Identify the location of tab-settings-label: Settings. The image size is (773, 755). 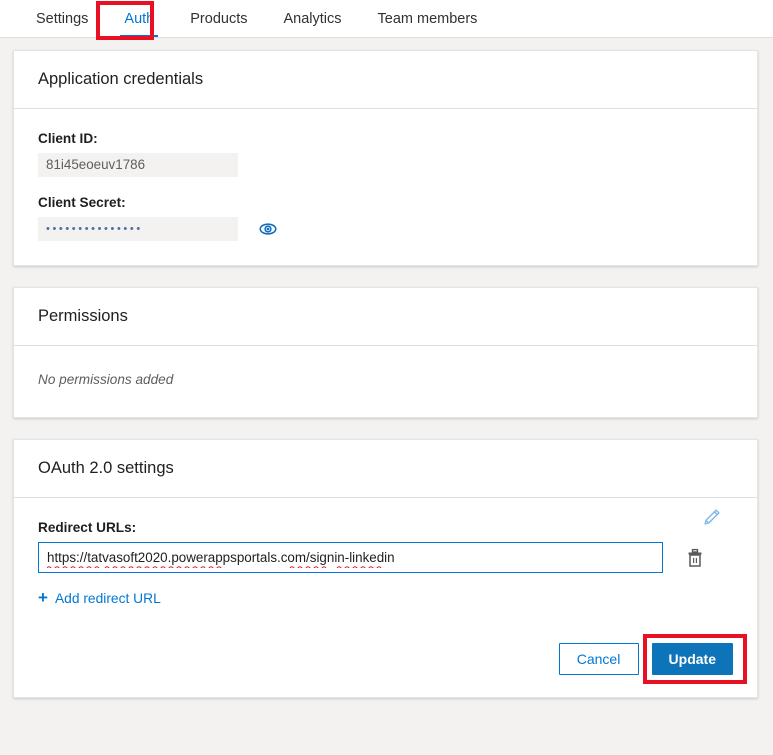
(62, 18).